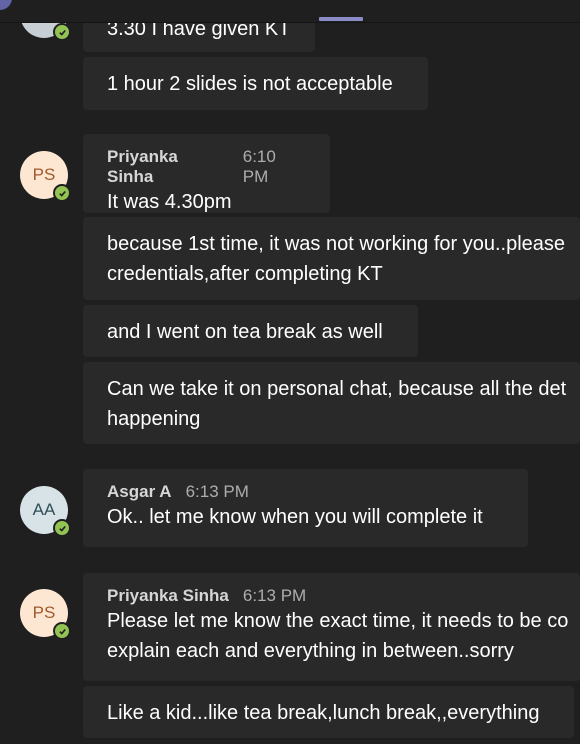 Image resolution: width=580 pixels, height=744 pixels. Describe the element at coordinates (250, 84) in the screenshot. I see `message-text: 1 hour 2 slides is not acceptable` at that location.